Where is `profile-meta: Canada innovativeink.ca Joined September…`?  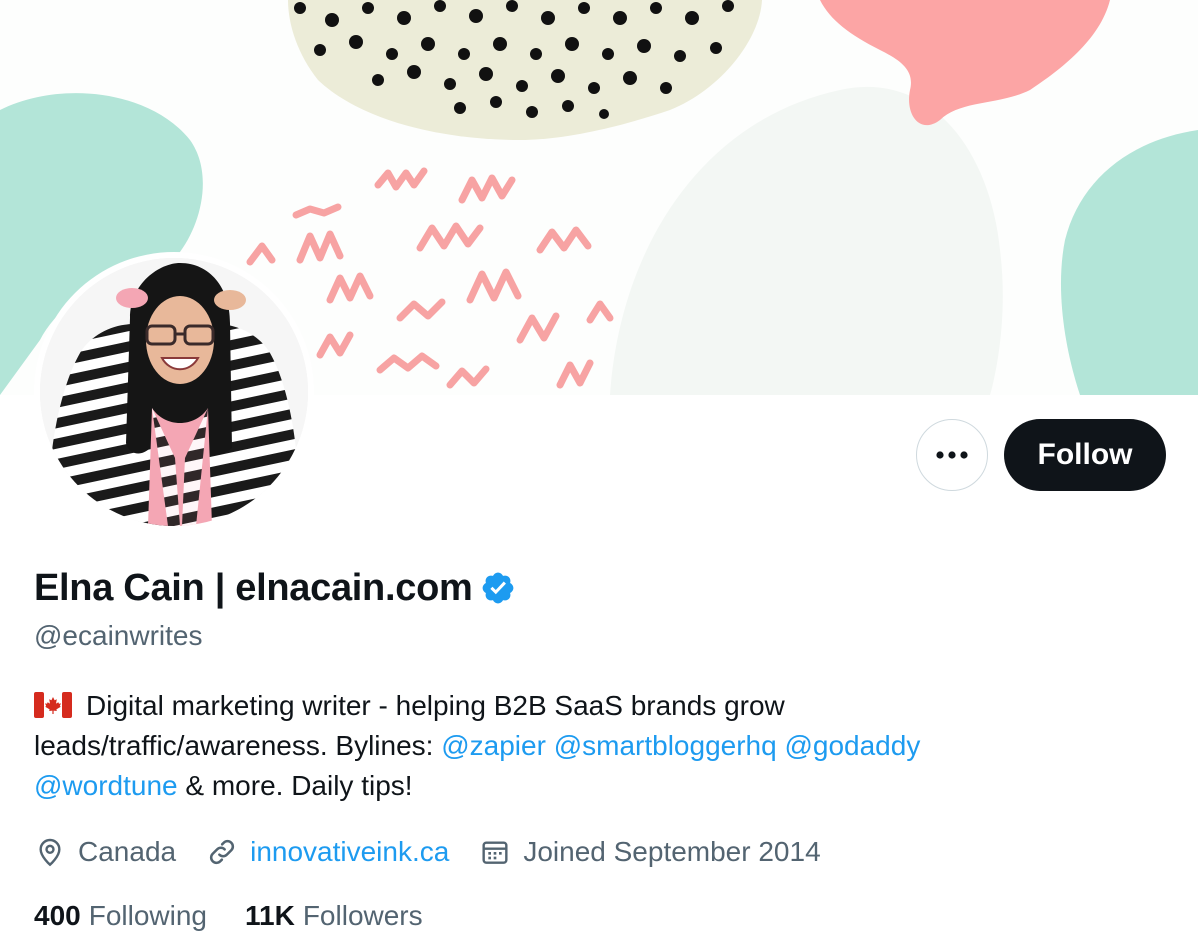 profile-meta: Canada innovativeink.ca Joined September… is located at coordinates (442, 852).